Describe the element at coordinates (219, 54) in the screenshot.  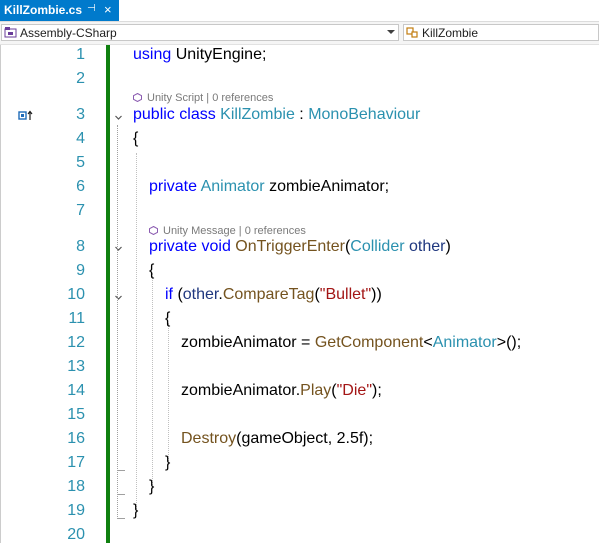
I see `code-token: UnityEngine;` at that location.